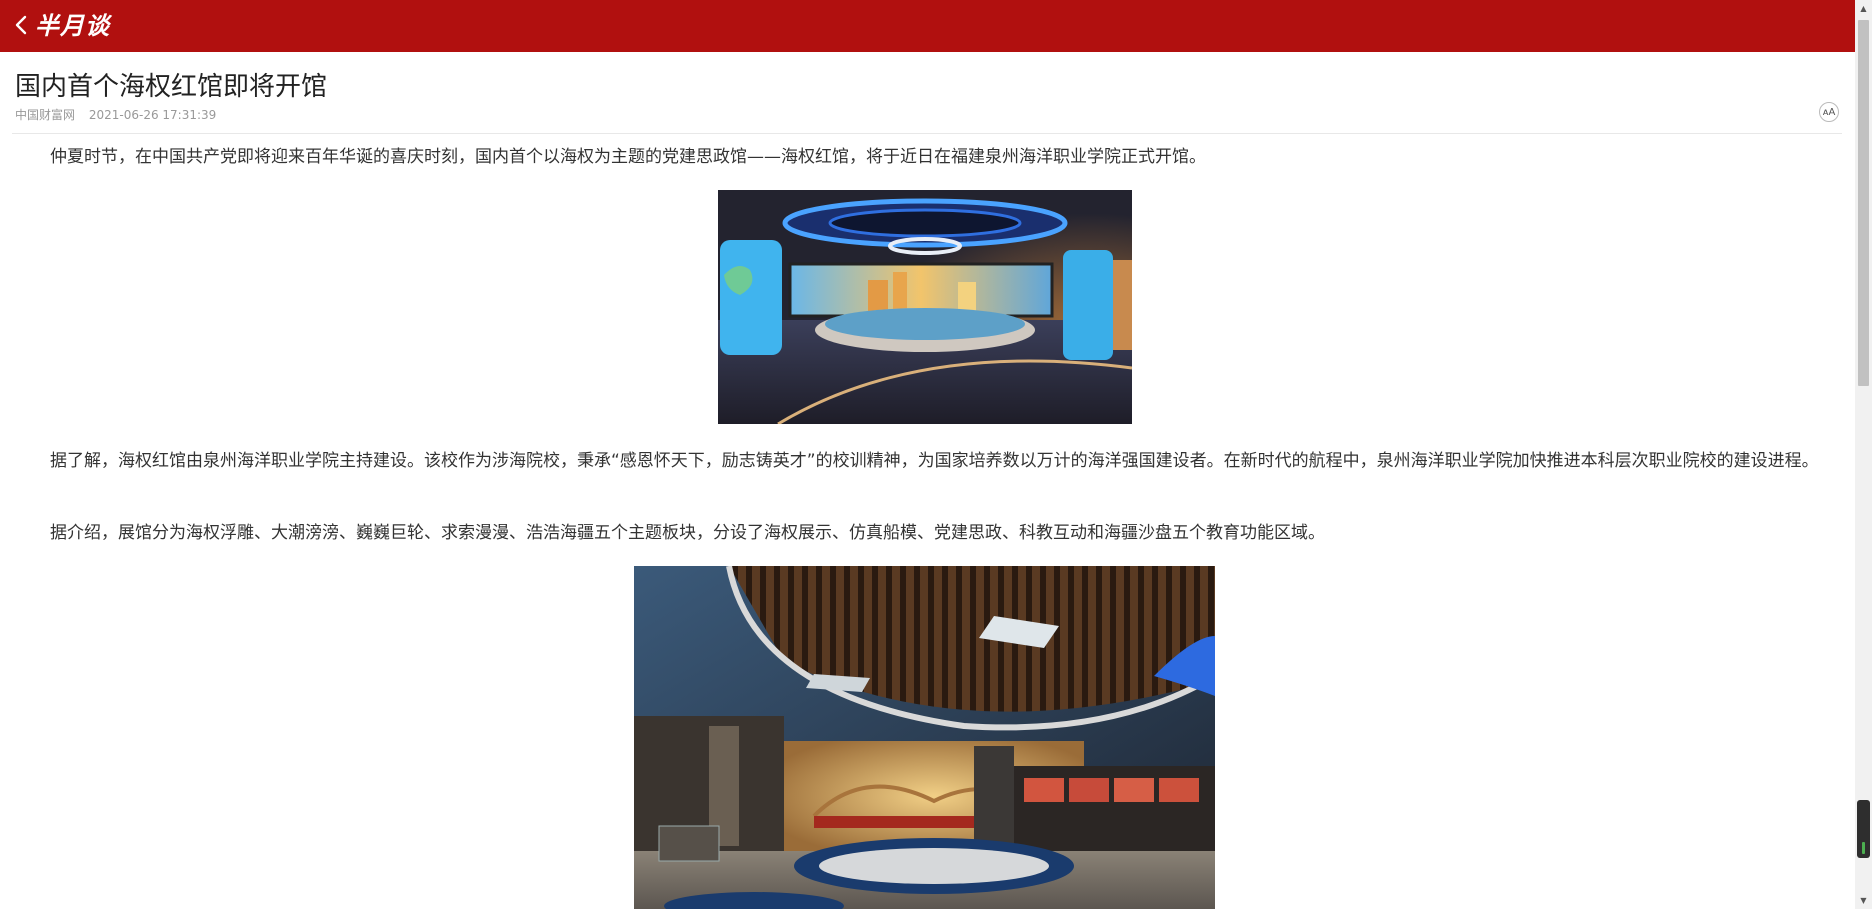 This screenshot has width=1872, height=909. What do you see at coordinates (1863, 454) in the screenshot?
I see `page-scrollbar: ▲ ▼` at bounding box center [1863, 454].